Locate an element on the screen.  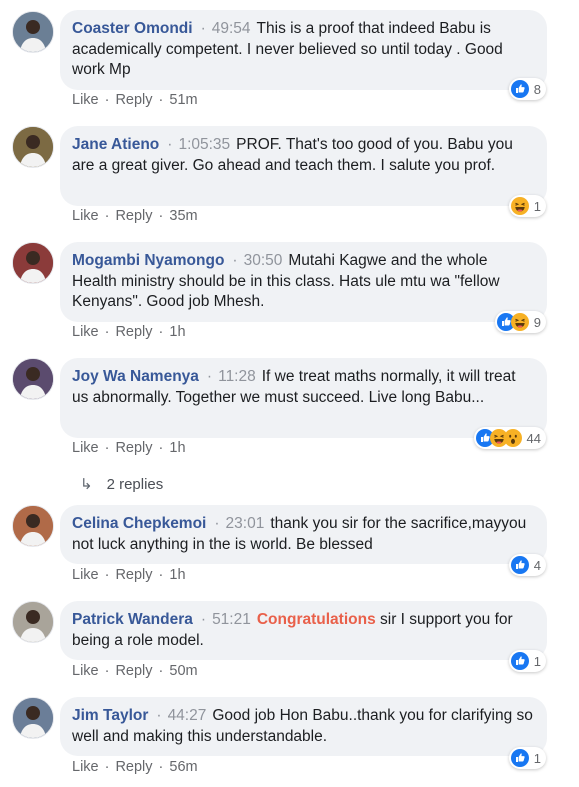
comment-actions: Like · Reply · 35m is located at coordinates (135, 216).